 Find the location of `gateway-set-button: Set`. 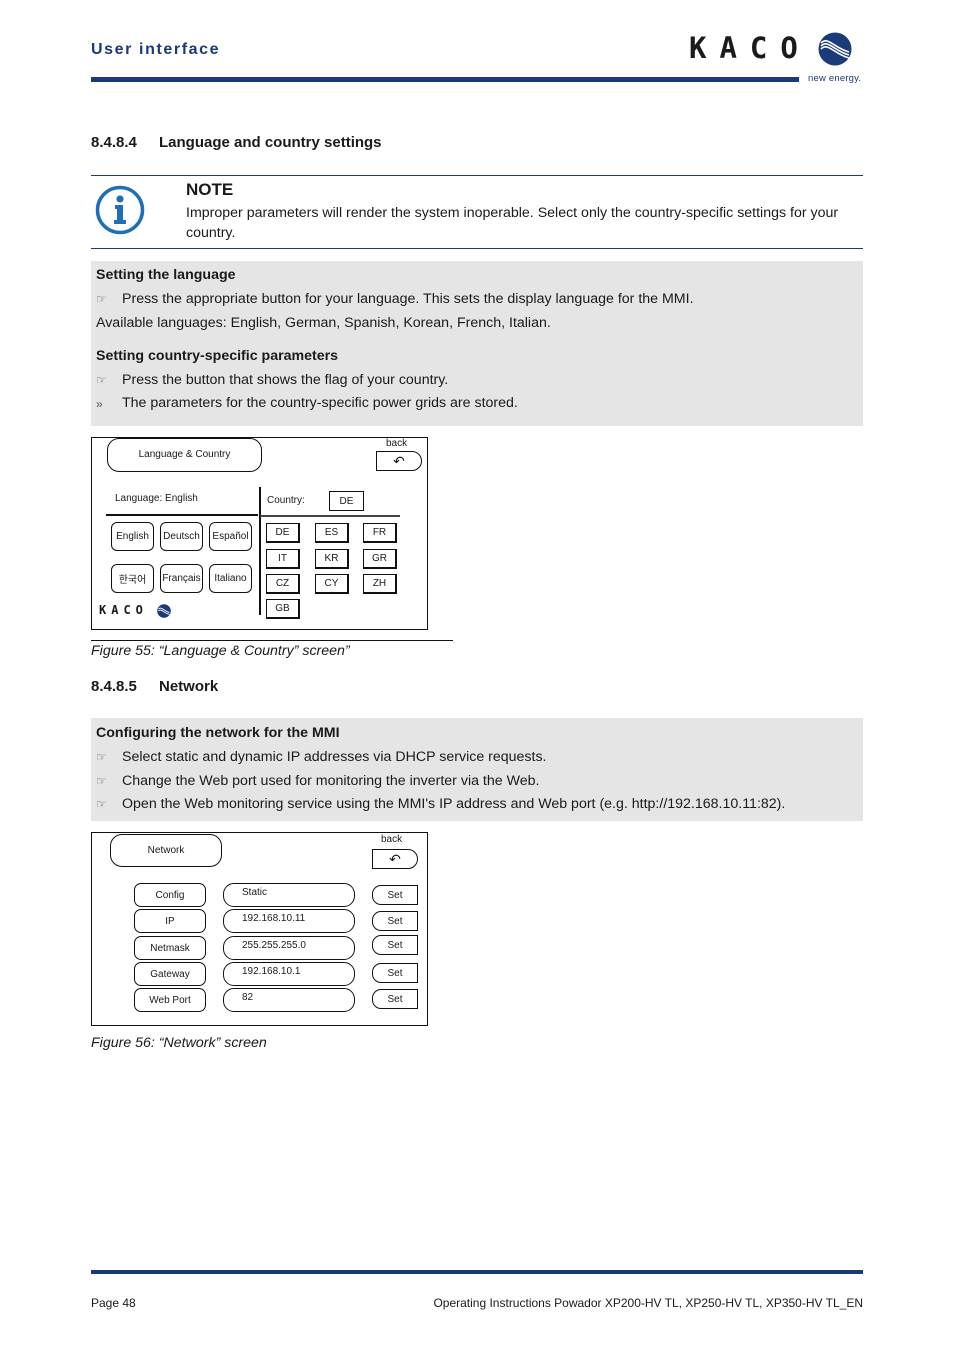

gateway-set-button: Set is located at coordinates (395, 973).